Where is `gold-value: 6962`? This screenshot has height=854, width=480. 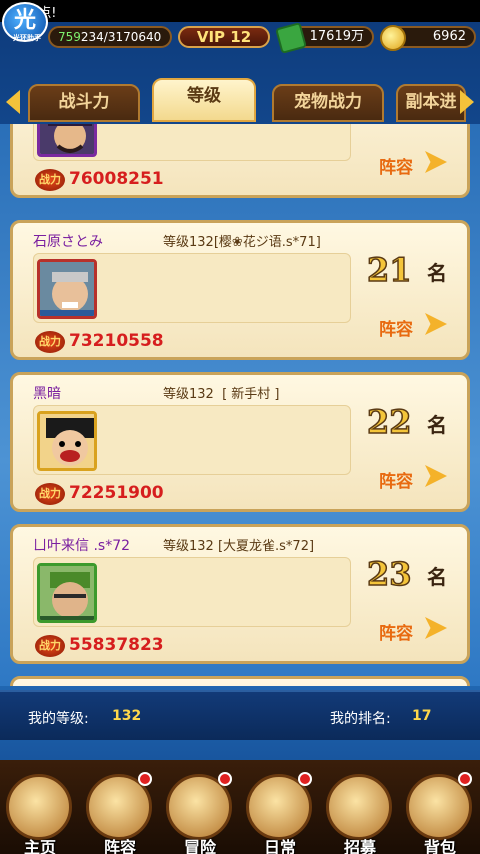
gold-value: 6962 is located at coordinates (449, 36).